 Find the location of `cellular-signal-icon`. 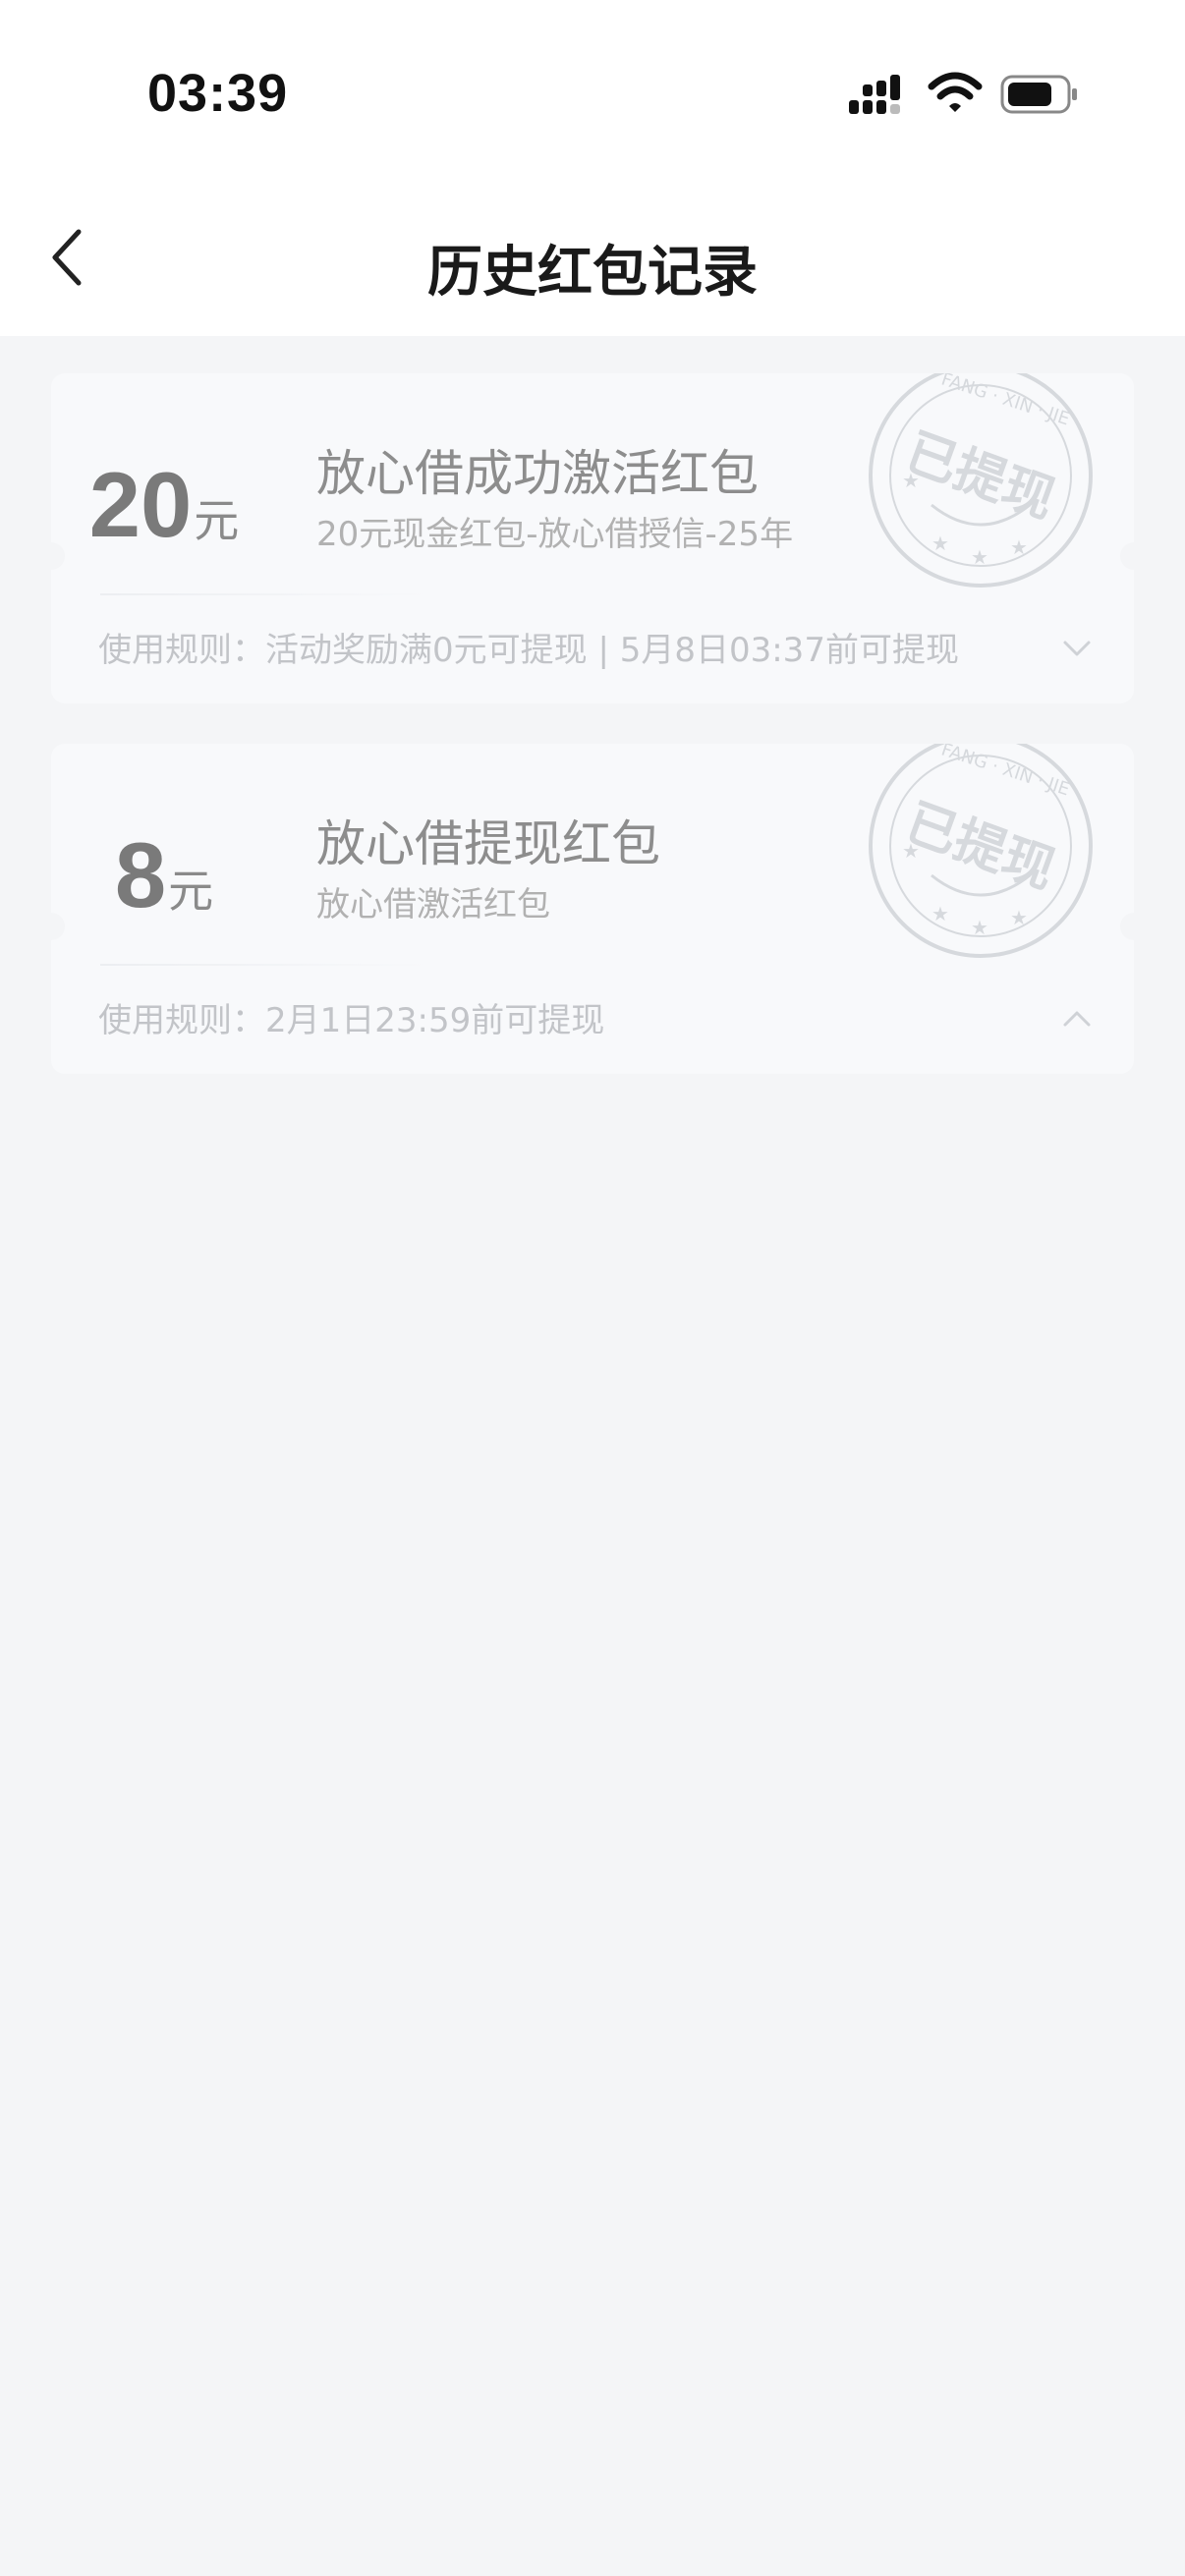

cellular-signal-icon is located at coordinates (875, 94).